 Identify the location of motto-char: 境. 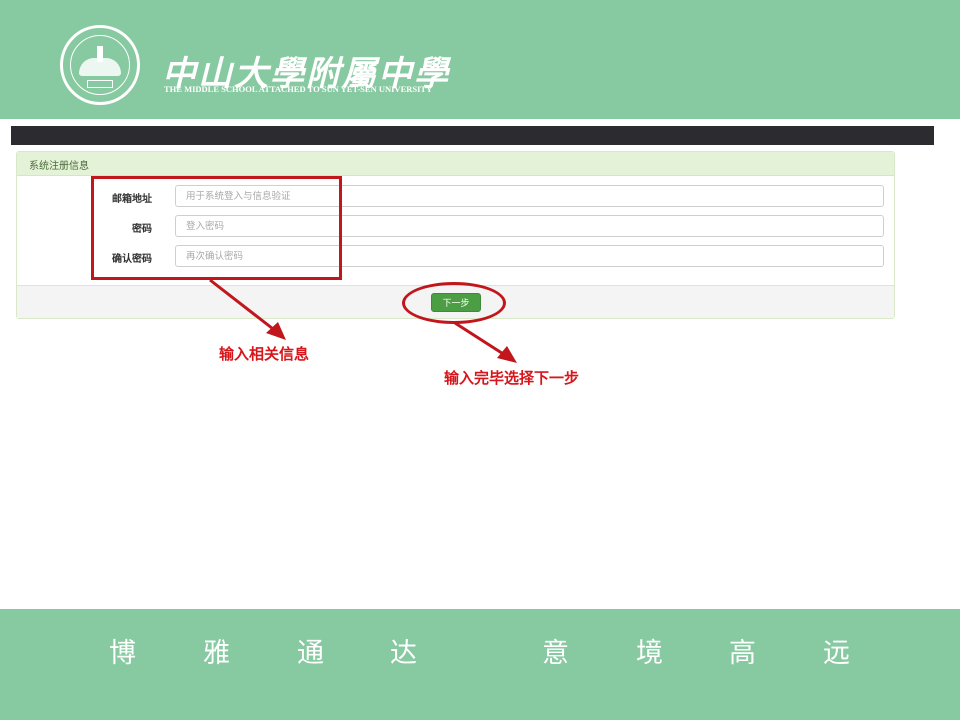
(649, 653).